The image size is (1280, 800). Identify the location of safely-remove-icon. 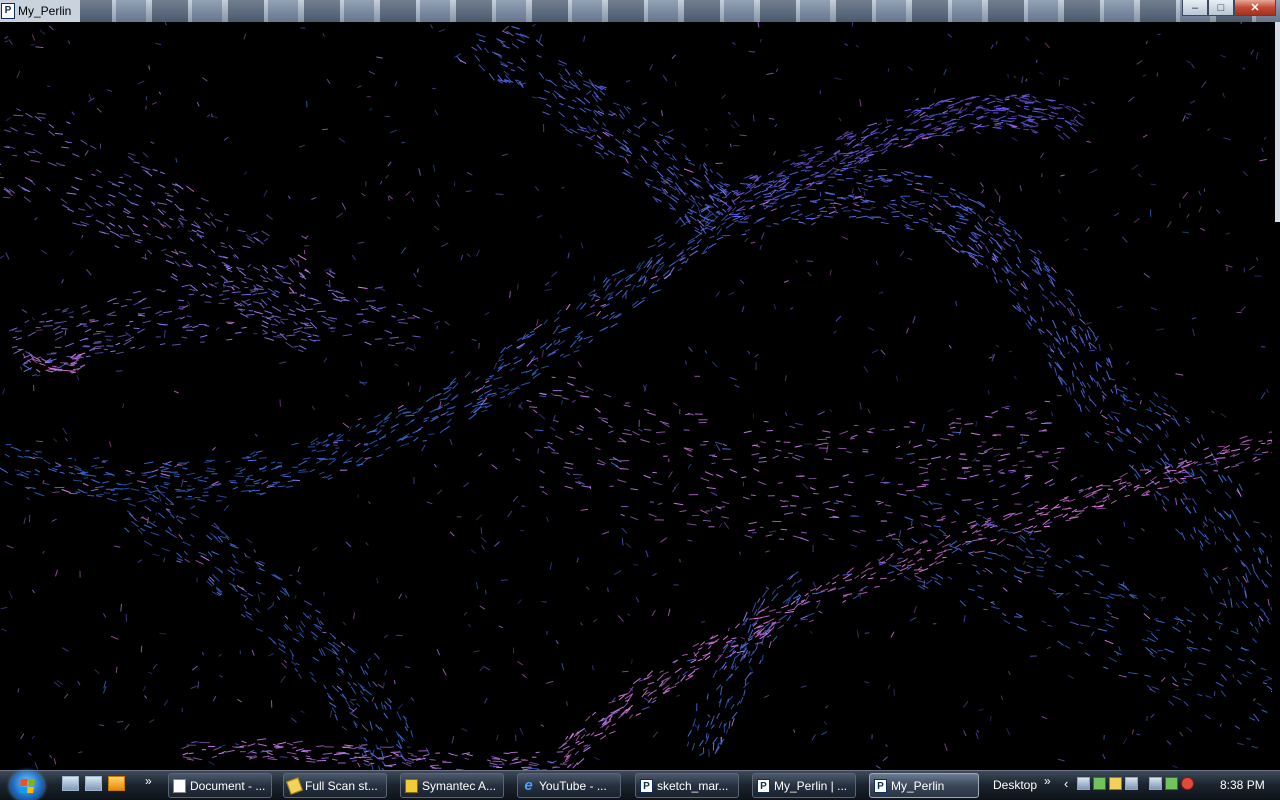
(1156, 783).